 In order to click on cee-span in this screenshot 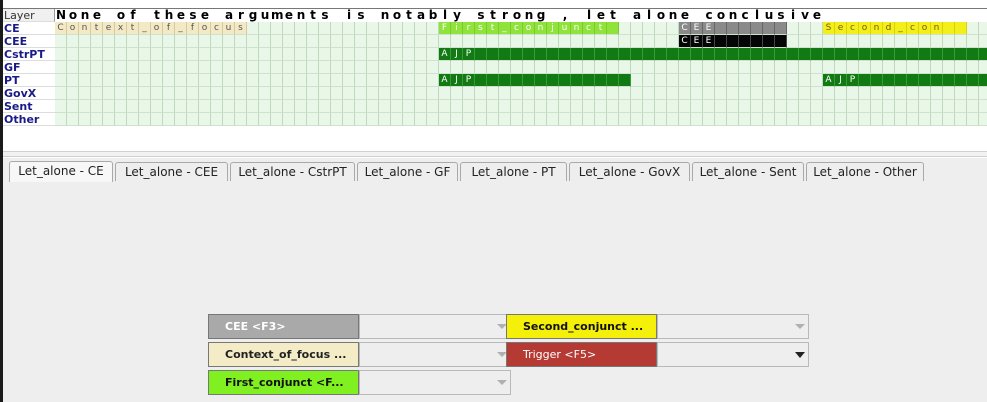, I will do `click(745, 41)`.